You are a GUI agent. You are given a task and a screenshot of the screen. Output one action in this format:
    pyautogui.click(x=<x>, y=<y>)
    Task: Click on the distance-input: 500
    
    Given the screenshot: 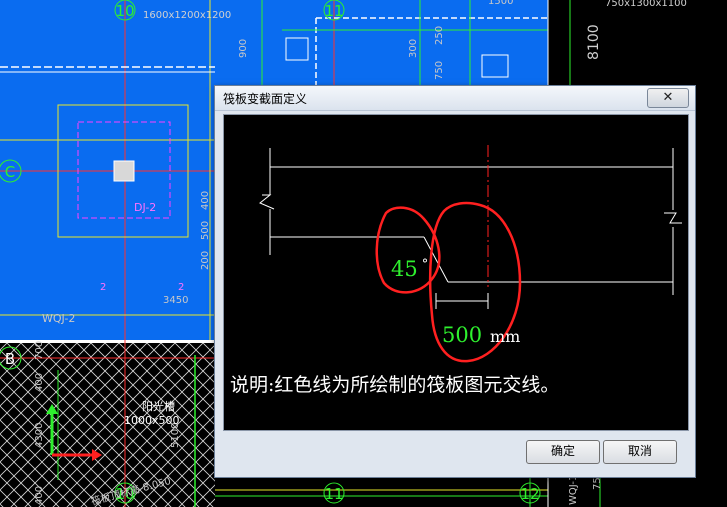 What is the action you would take?
    pyautogui.click(x=462, y=335)
    